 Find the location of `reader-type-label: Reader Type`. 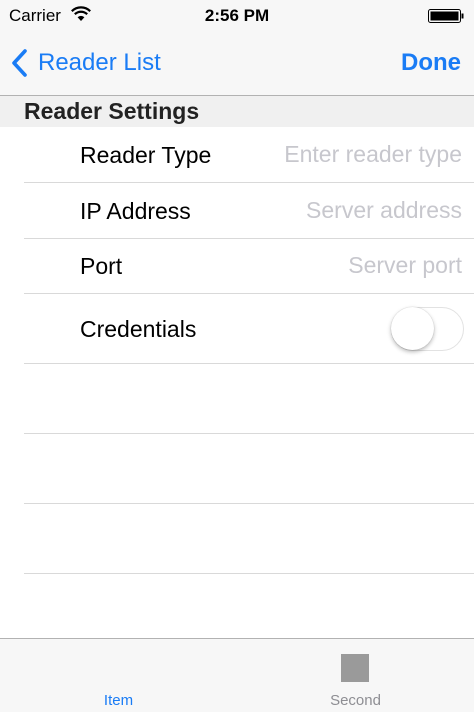

reader-type-label: Reader Type is located at coordinates (146, 155).